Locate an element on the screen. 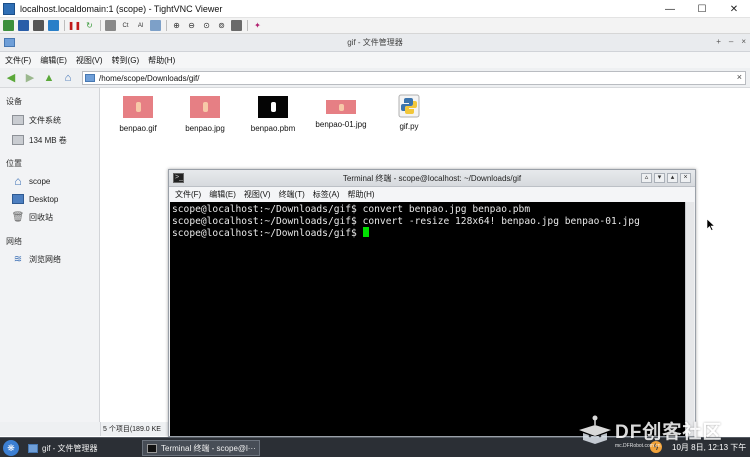  sidebar-item-label: Desktop is located at coordinates (44, 199).